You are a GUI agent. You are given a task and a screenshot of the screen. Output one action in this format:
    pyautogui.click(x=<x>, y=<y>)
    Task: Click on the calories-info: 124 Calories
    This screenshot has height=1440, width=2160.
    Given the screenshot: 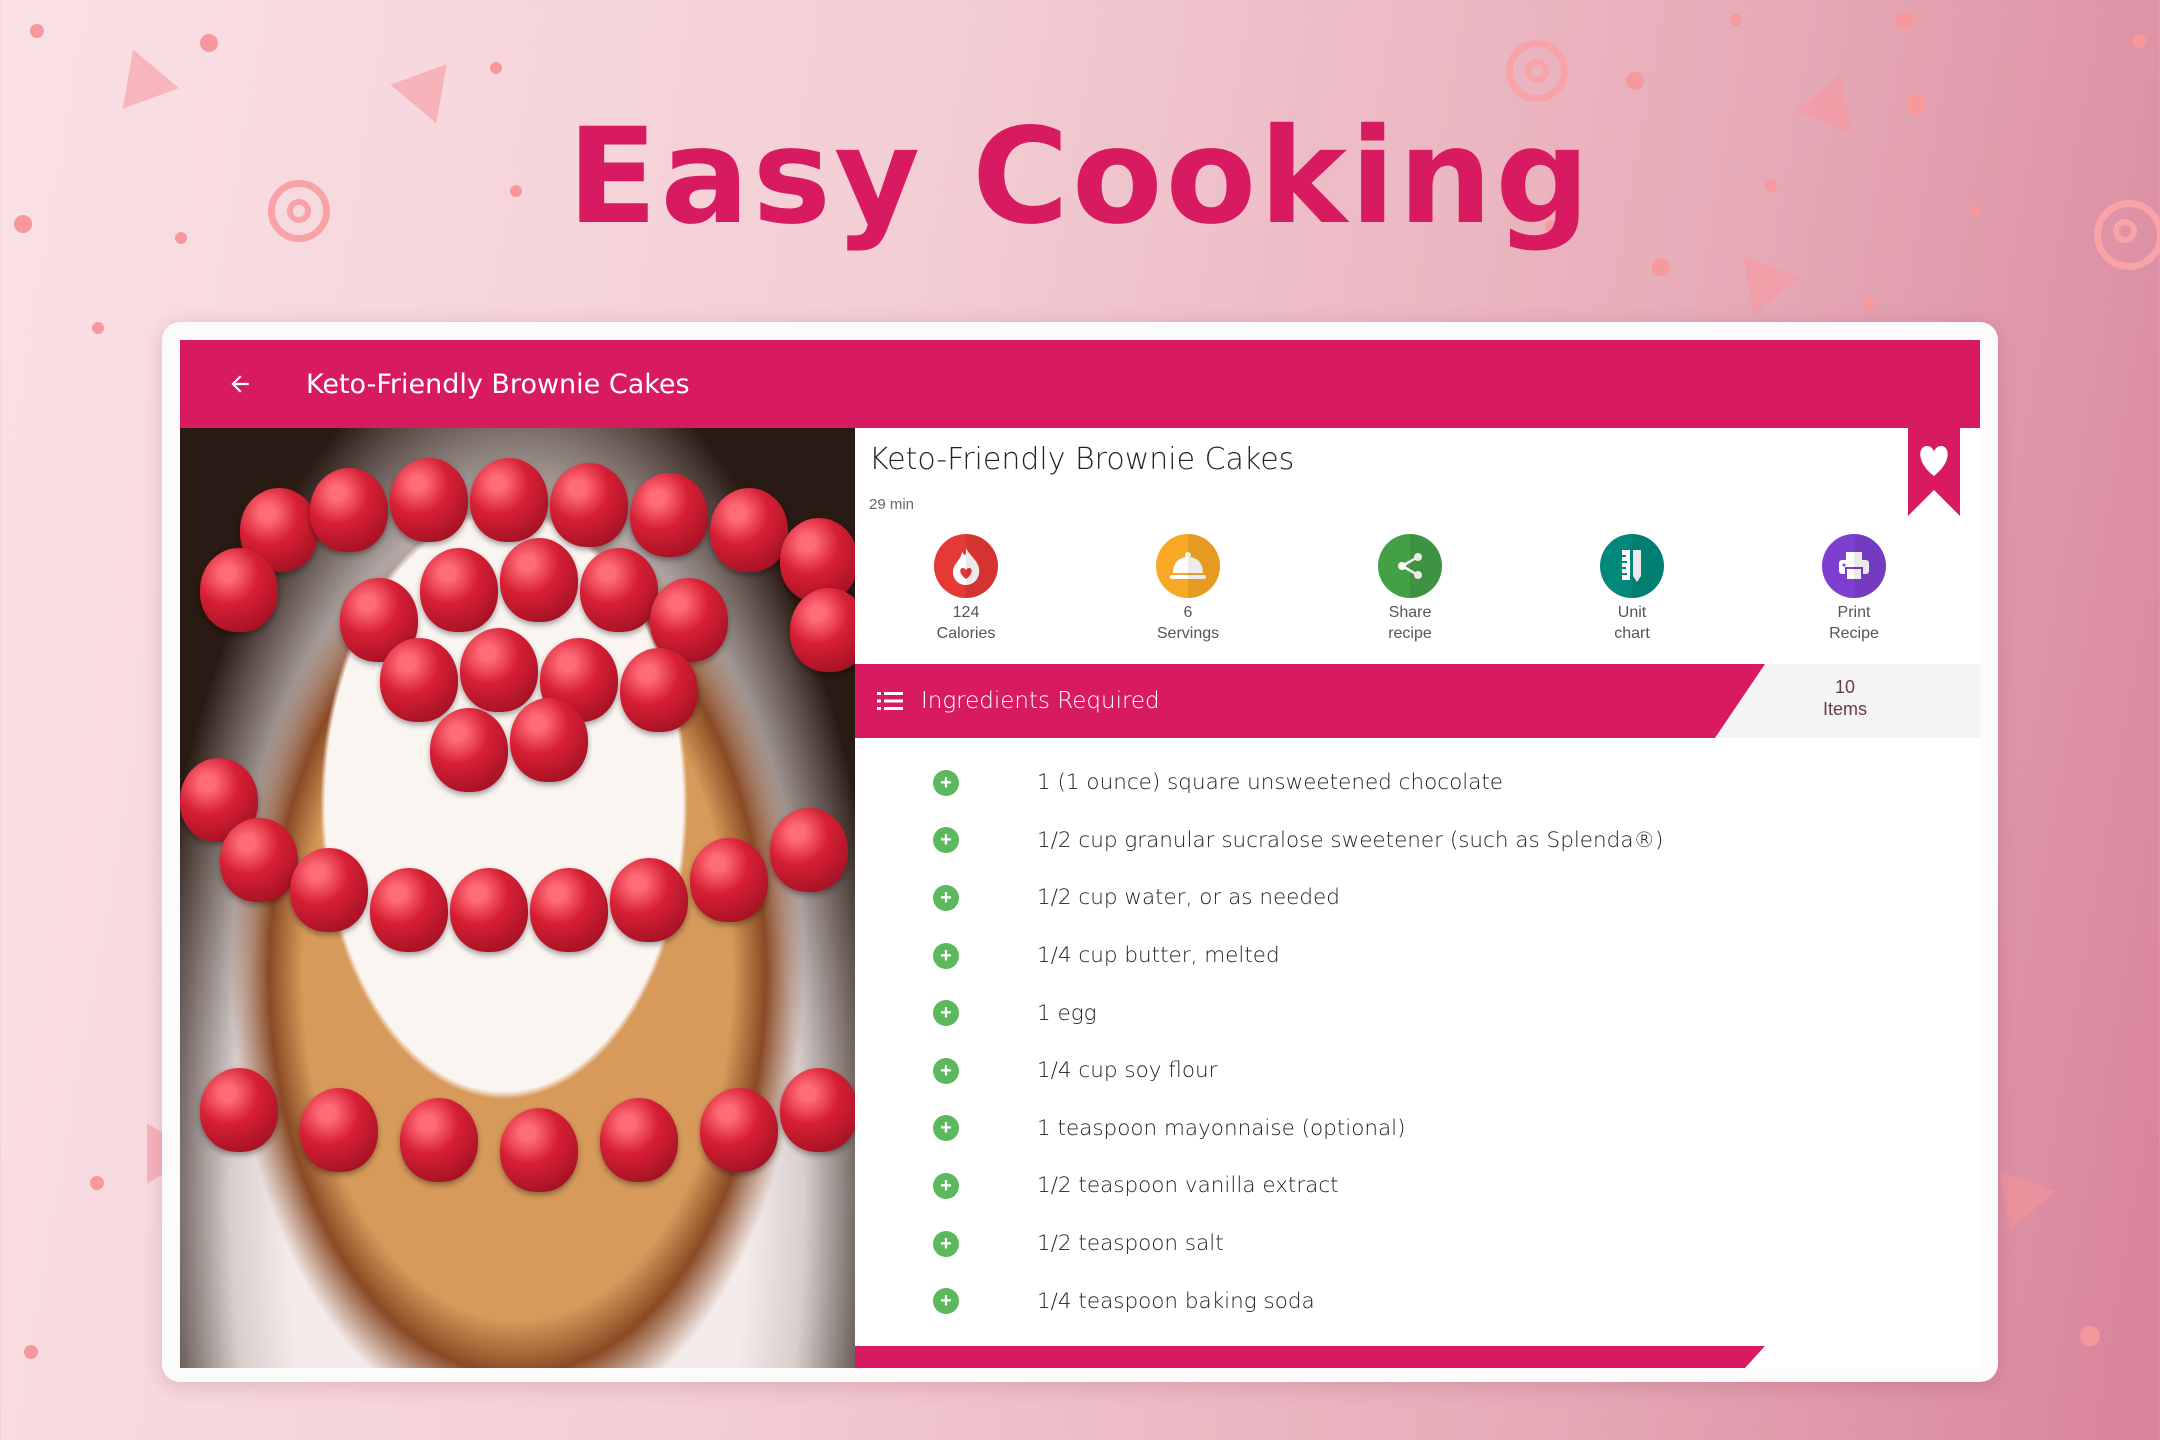 What is the action you would take?
    pyautogui.click(x=966, y=589)
    